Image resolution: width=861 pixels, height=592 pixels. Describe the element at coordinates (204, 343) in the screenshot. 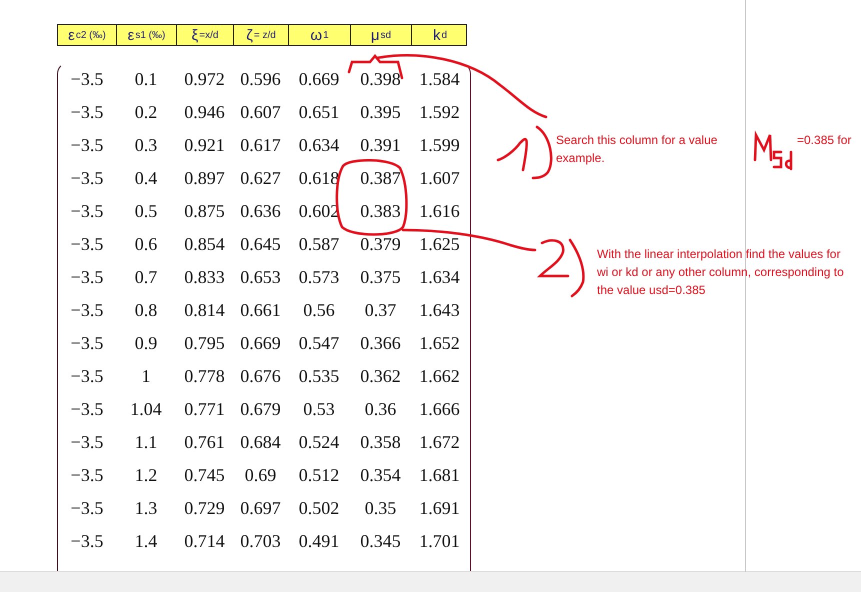

I see `table-cell-text: 0.795` at that location.